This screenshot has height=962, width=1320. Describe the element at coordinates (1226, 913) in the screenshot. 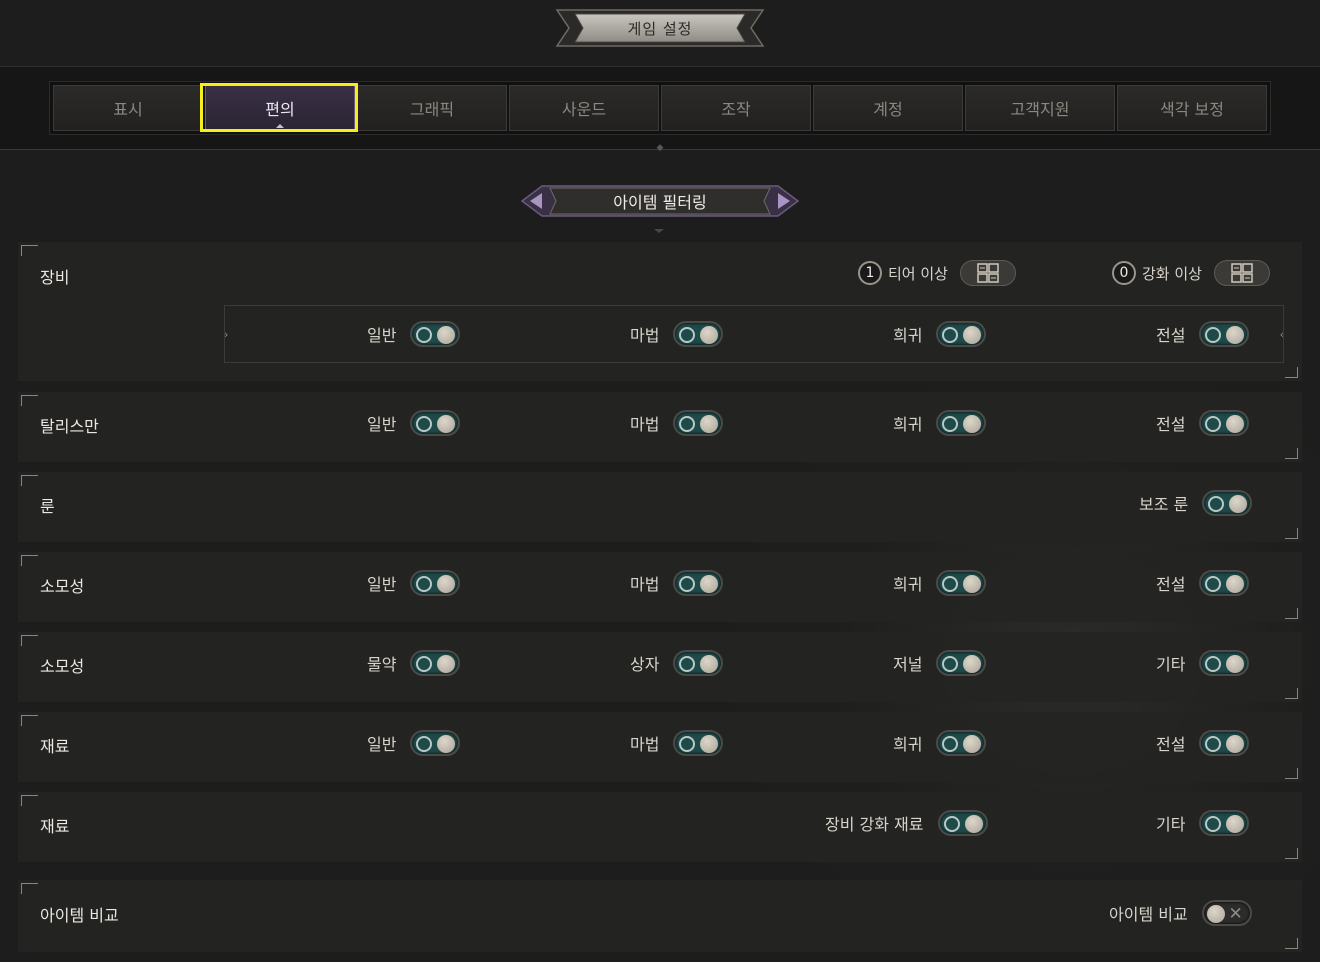

I see `toggle-switch-off: ✕` at that location.